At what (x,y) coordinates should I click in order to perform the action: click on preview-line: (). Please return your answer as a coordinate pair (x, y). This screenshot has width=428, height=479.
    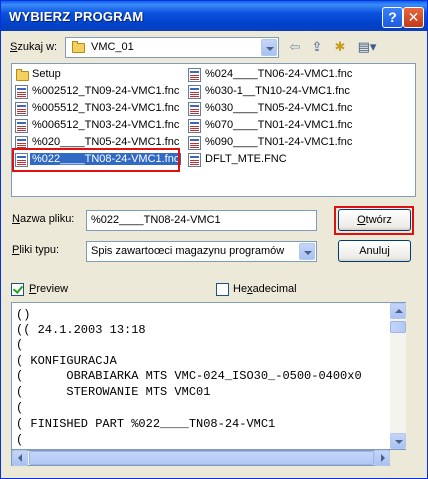
    Looking at the image, I should click on (23, 315).